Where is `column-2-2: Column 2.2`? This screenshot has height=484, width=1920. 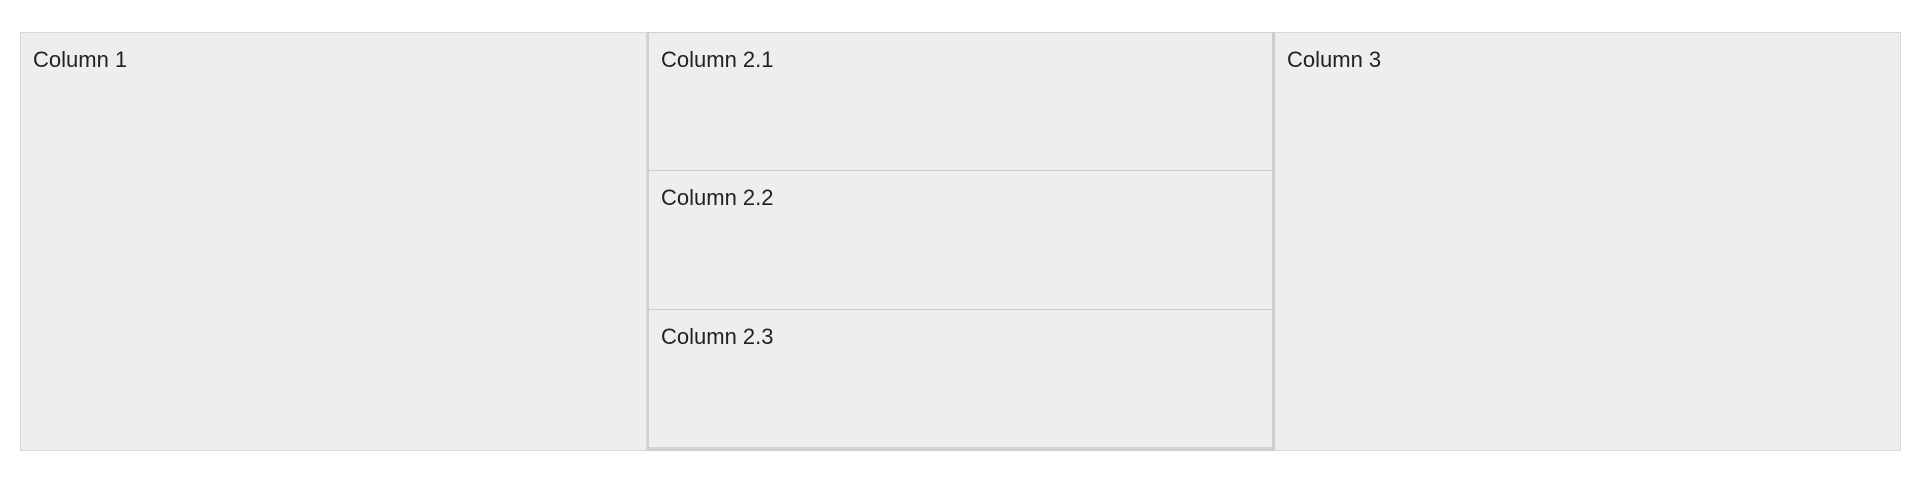
column-2-2: Column 2.2 is located at coordinates (960, 240).